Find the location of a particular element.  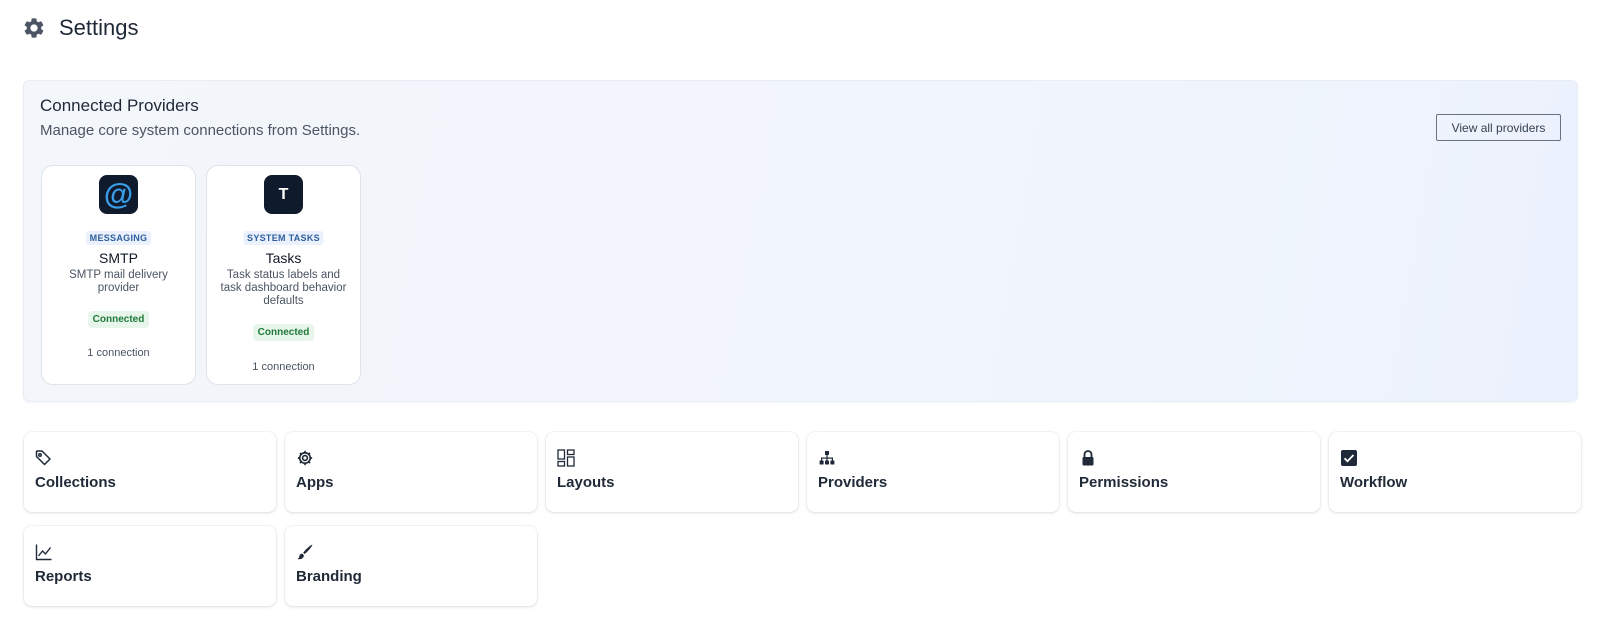

tile-workflow: Workflow is located at coordinates (1455, 472).